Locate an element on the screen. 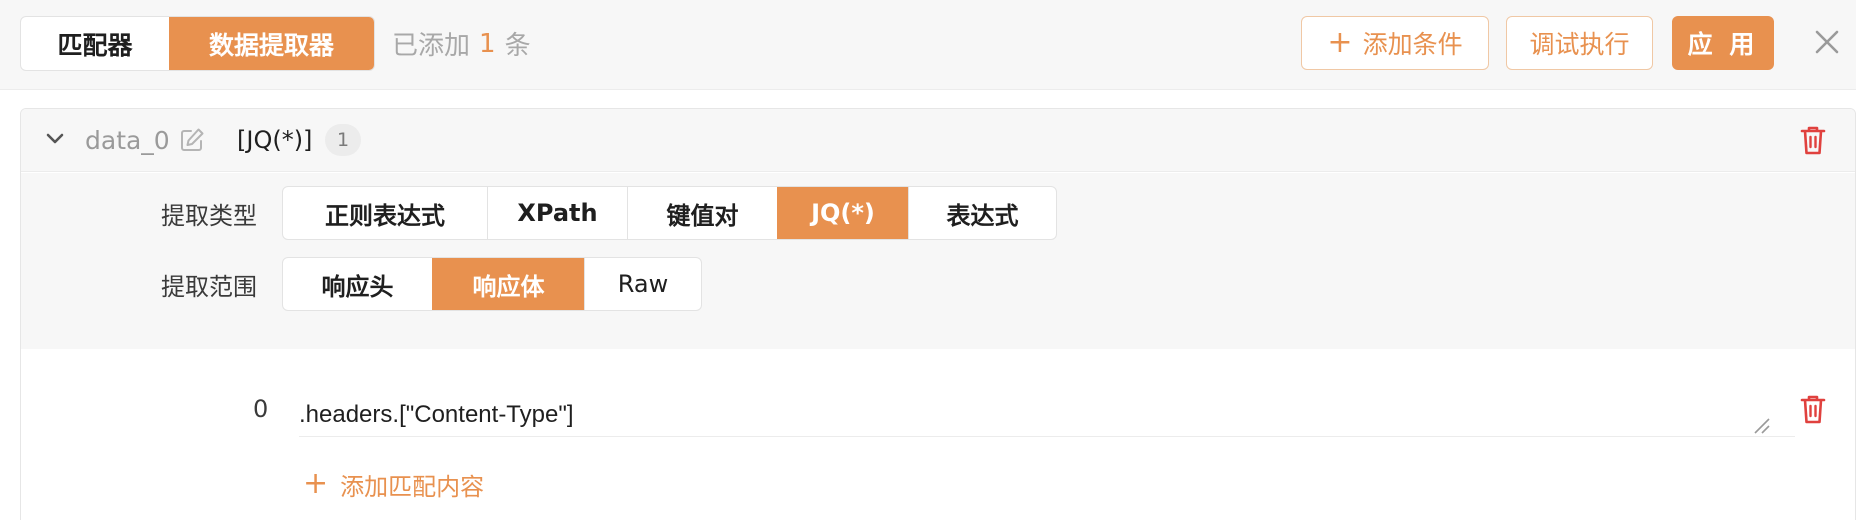 This screenshot has width=1856, height=520. extract-type-label: 提取类型 is located at coordinates (209, 215).